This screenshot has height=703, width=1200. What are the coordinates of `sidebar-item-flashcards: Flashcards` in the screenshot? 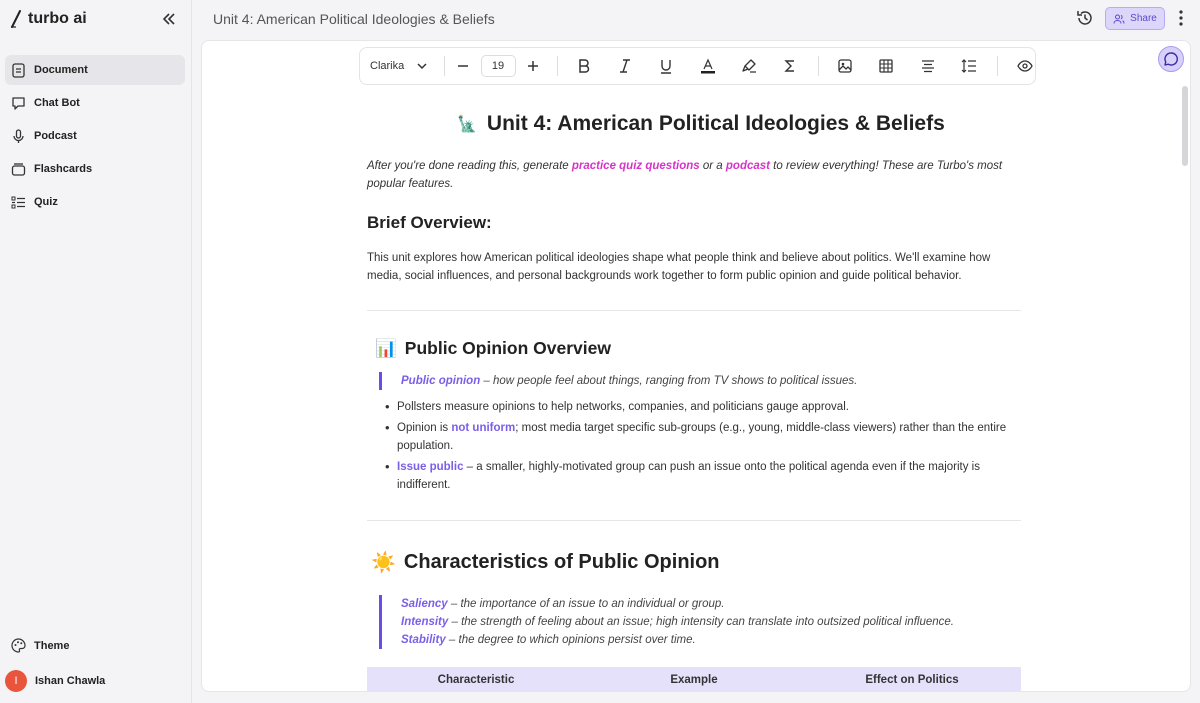 It's located at (95, 169).